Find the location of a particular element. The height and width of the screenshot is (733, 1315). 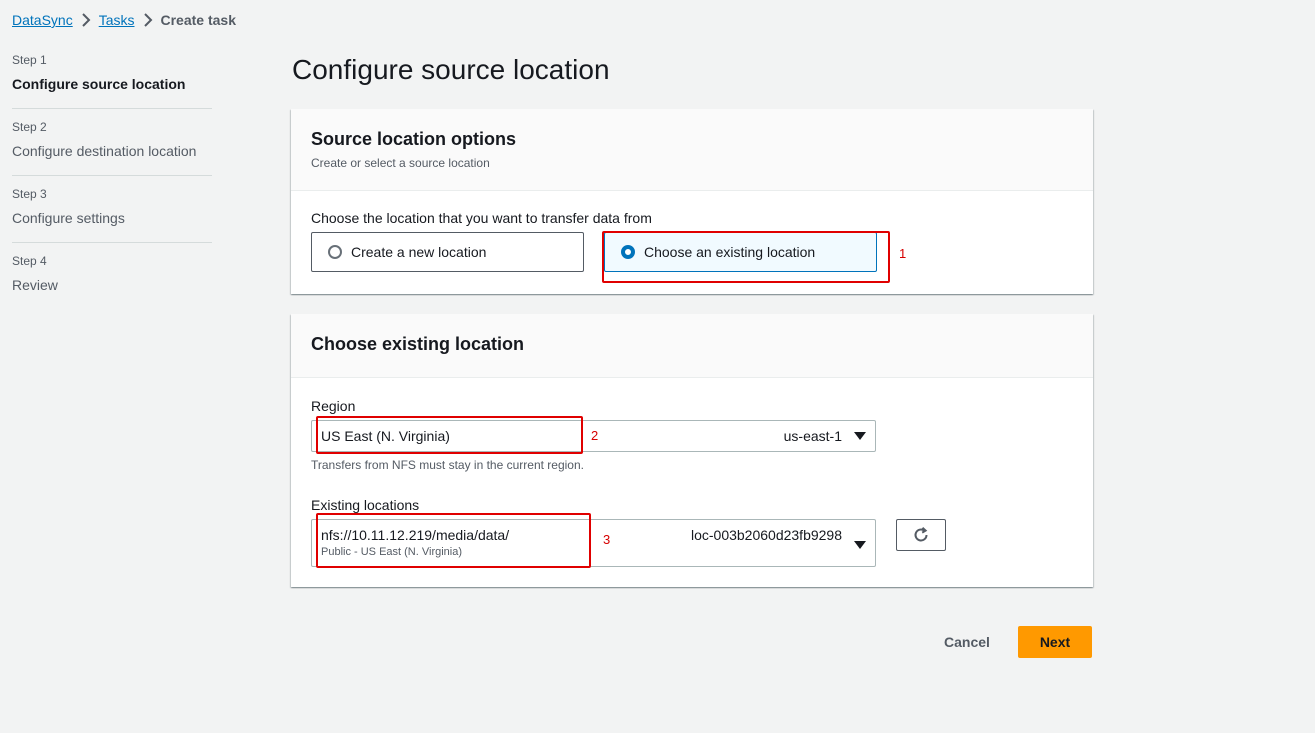

tile-label: Choose an existing location is located at coordinates (730, 252).